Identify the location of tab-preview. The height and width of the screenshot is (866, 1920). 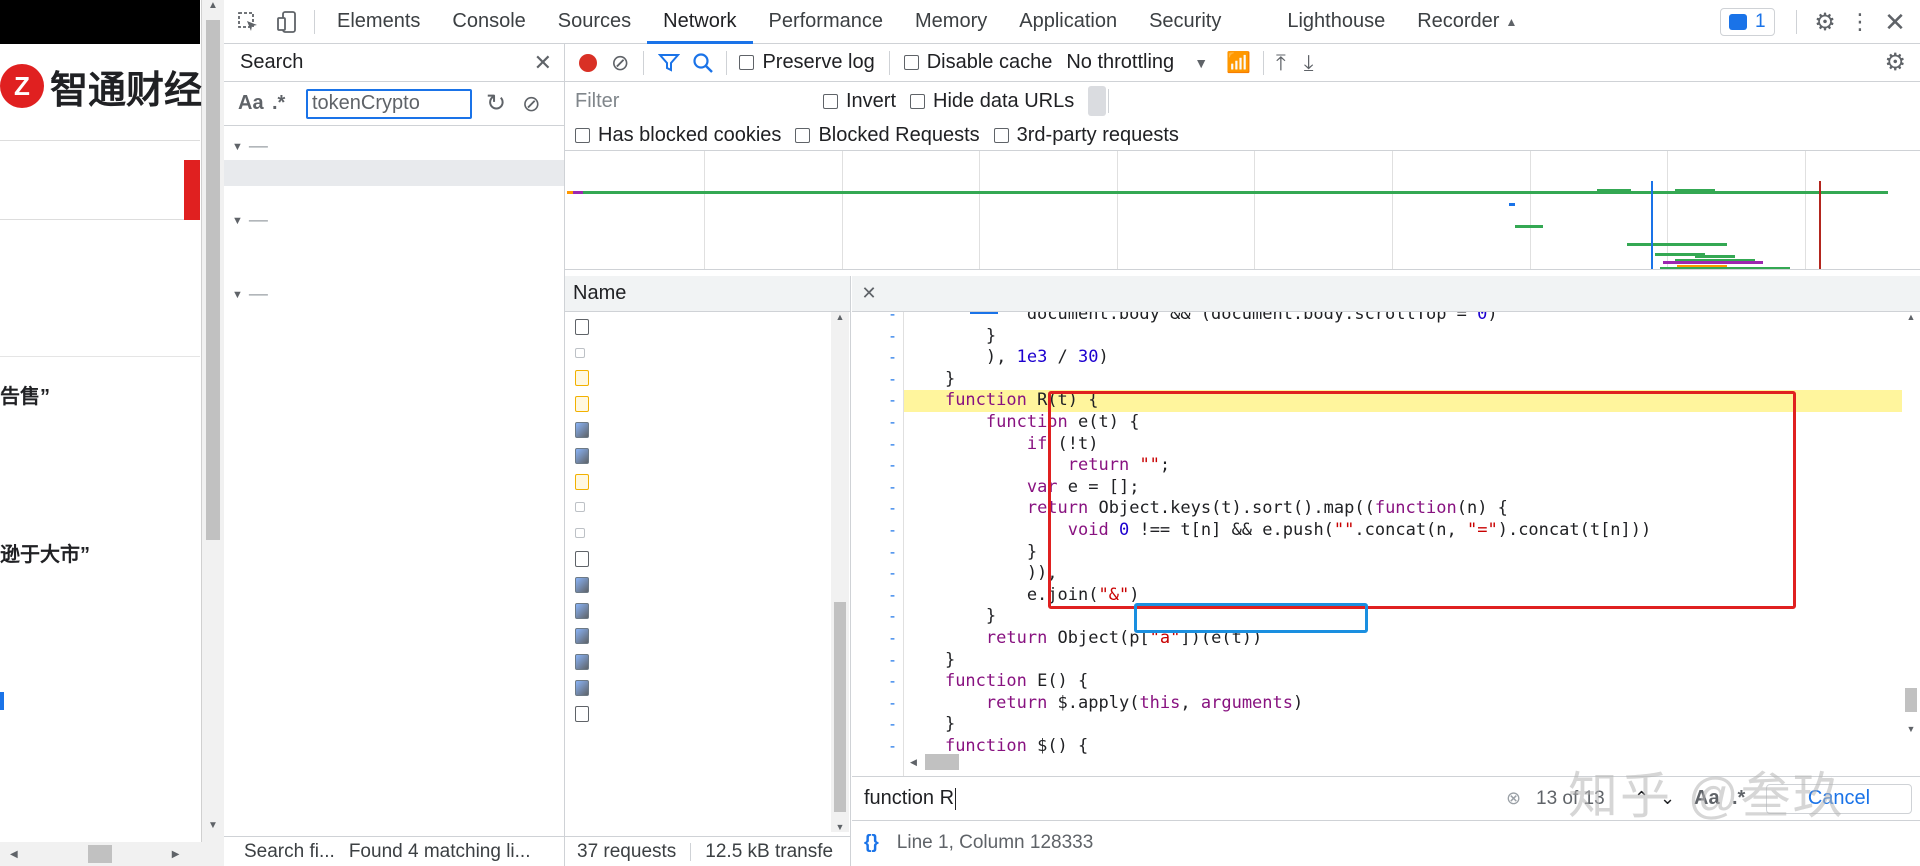
(956, 294).